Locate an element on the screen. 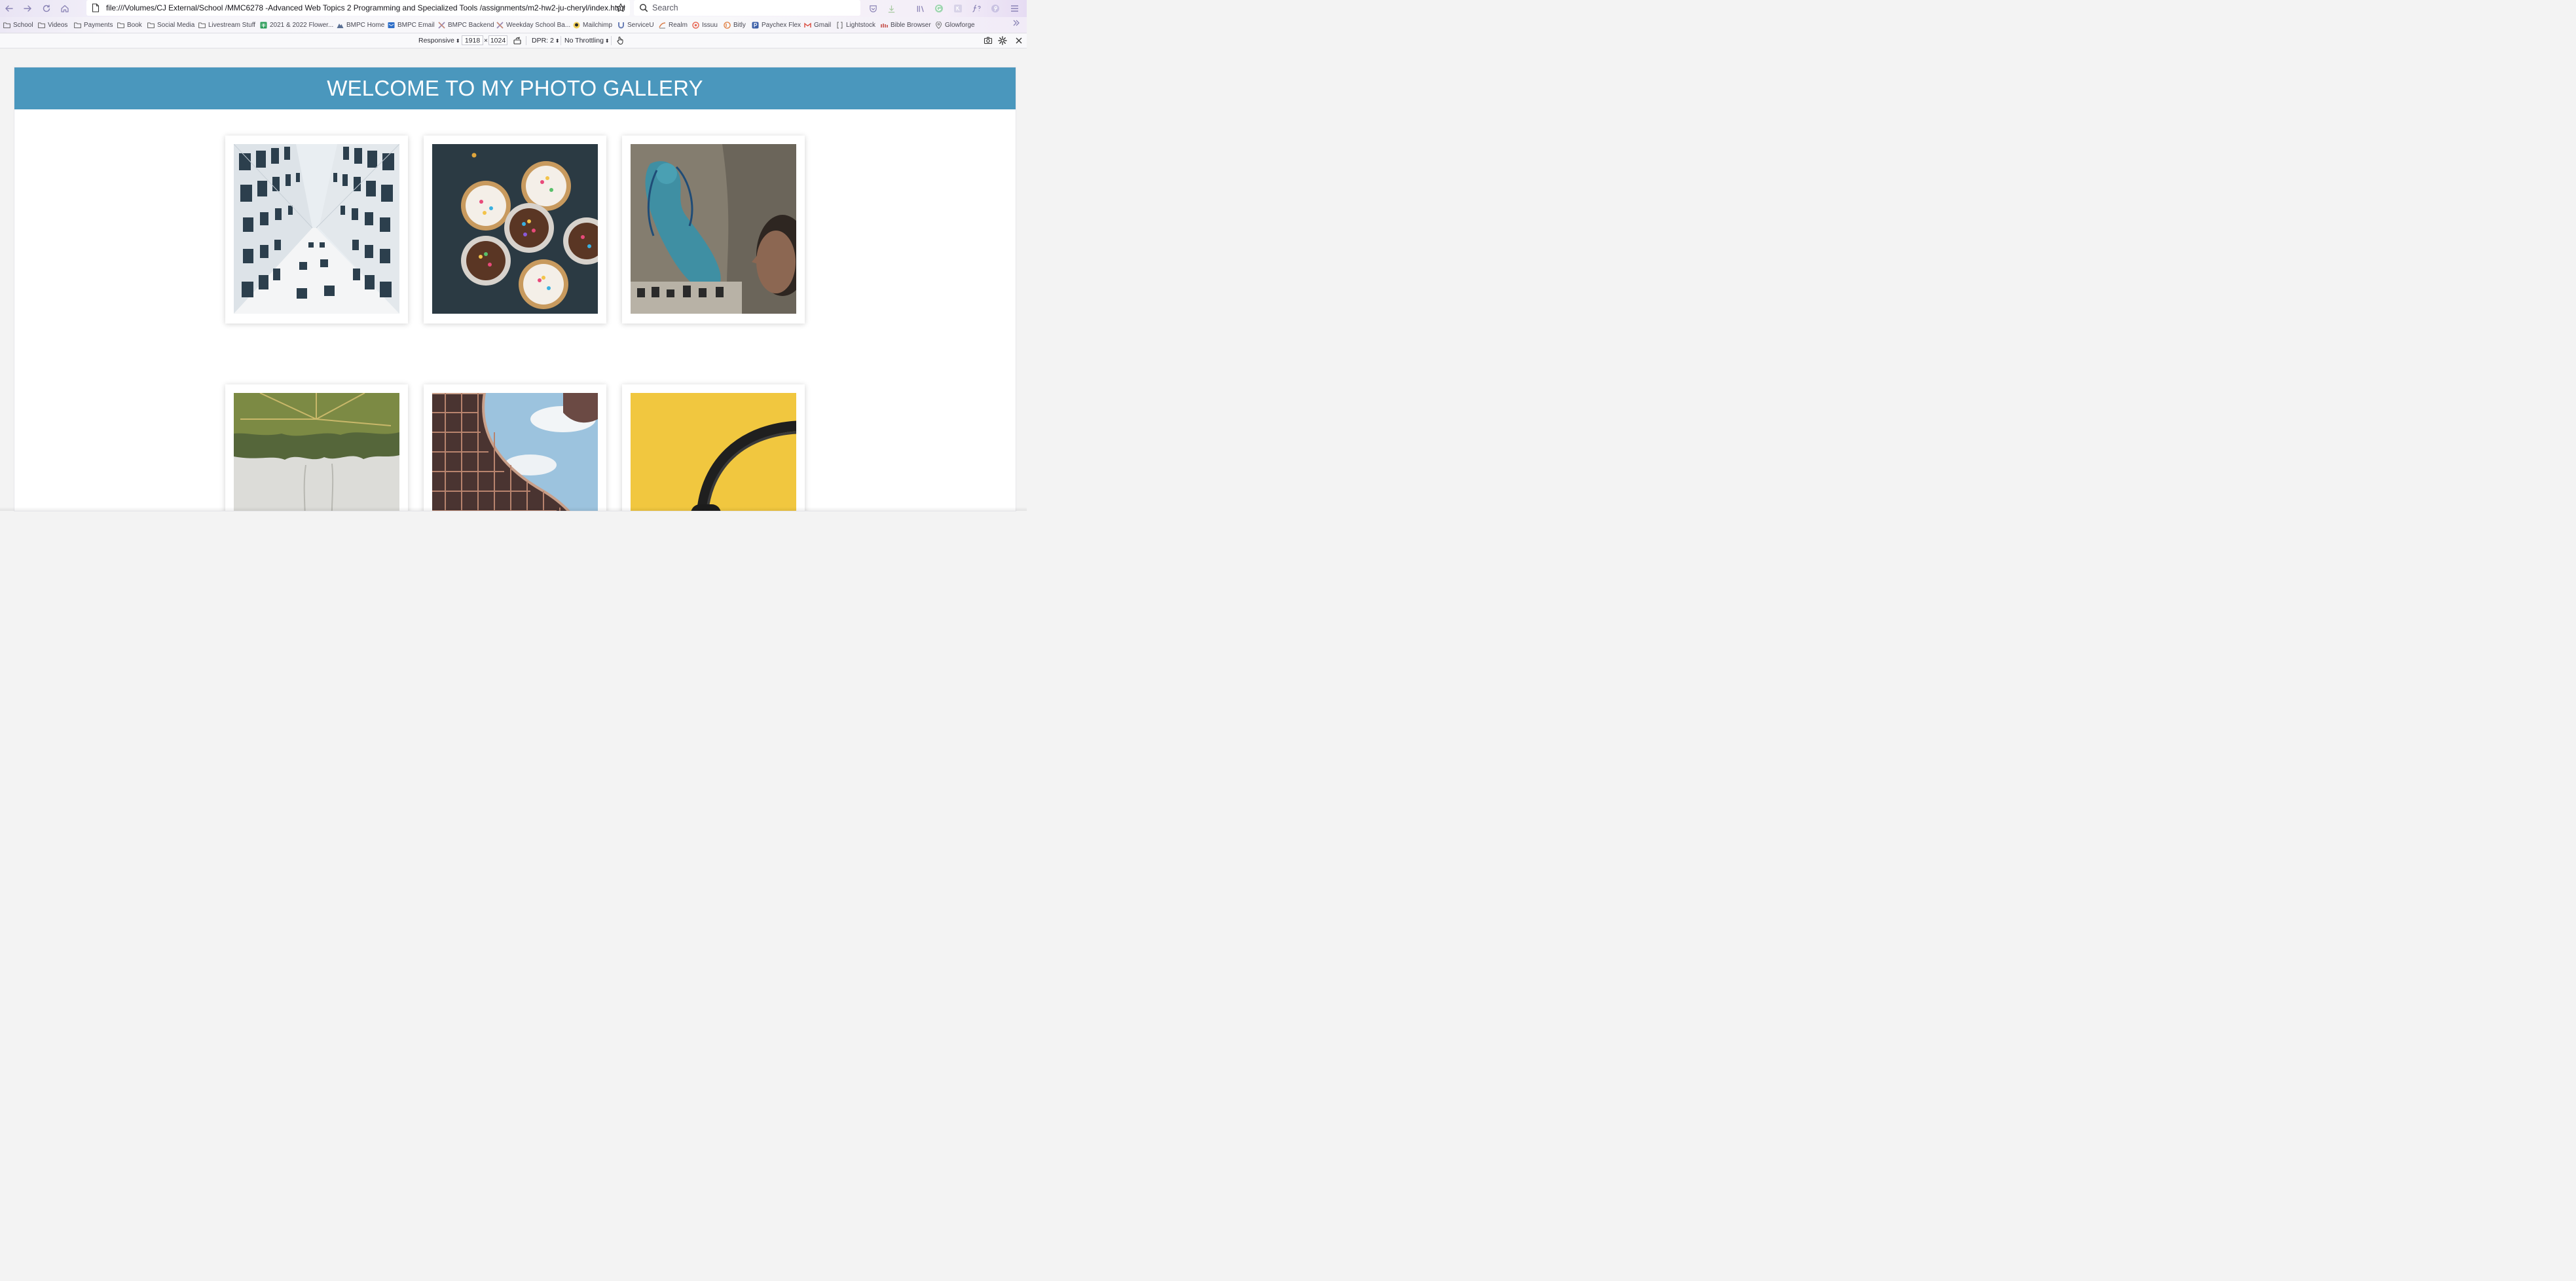 The image size is (2576, 1281). pinterest-icon is located at coordinates (995, 8).